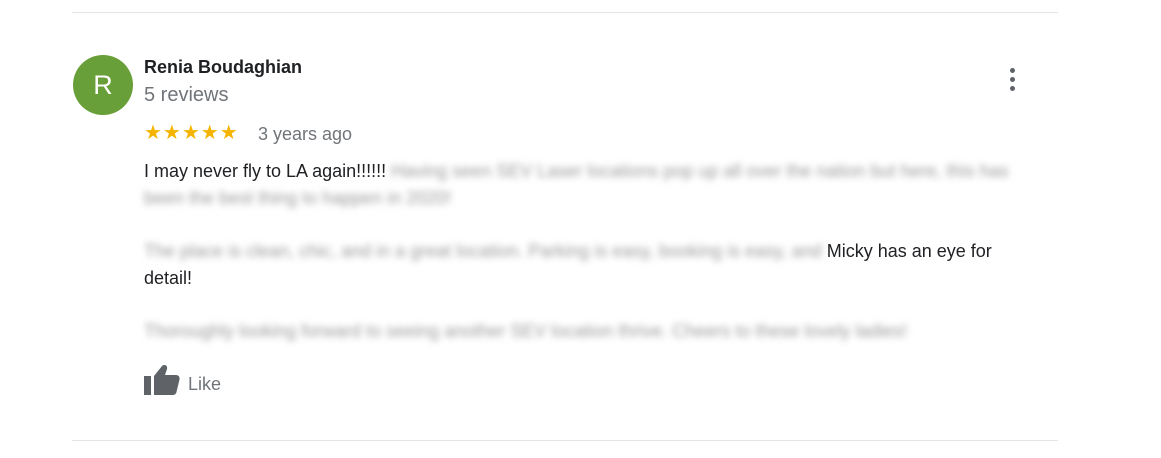 This screenshot has height=458, width=1161. I want to click on review-count: 5 reviews, so click(186, 95).